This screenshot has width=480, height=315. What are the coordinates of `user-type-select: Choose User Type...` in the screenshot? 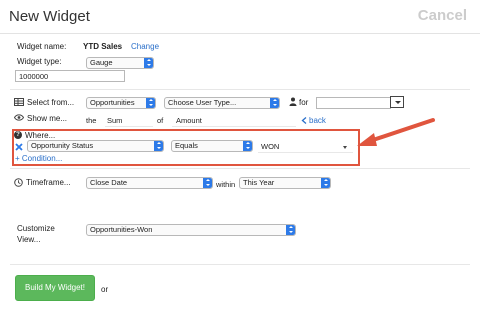 It's located at (222, 103).